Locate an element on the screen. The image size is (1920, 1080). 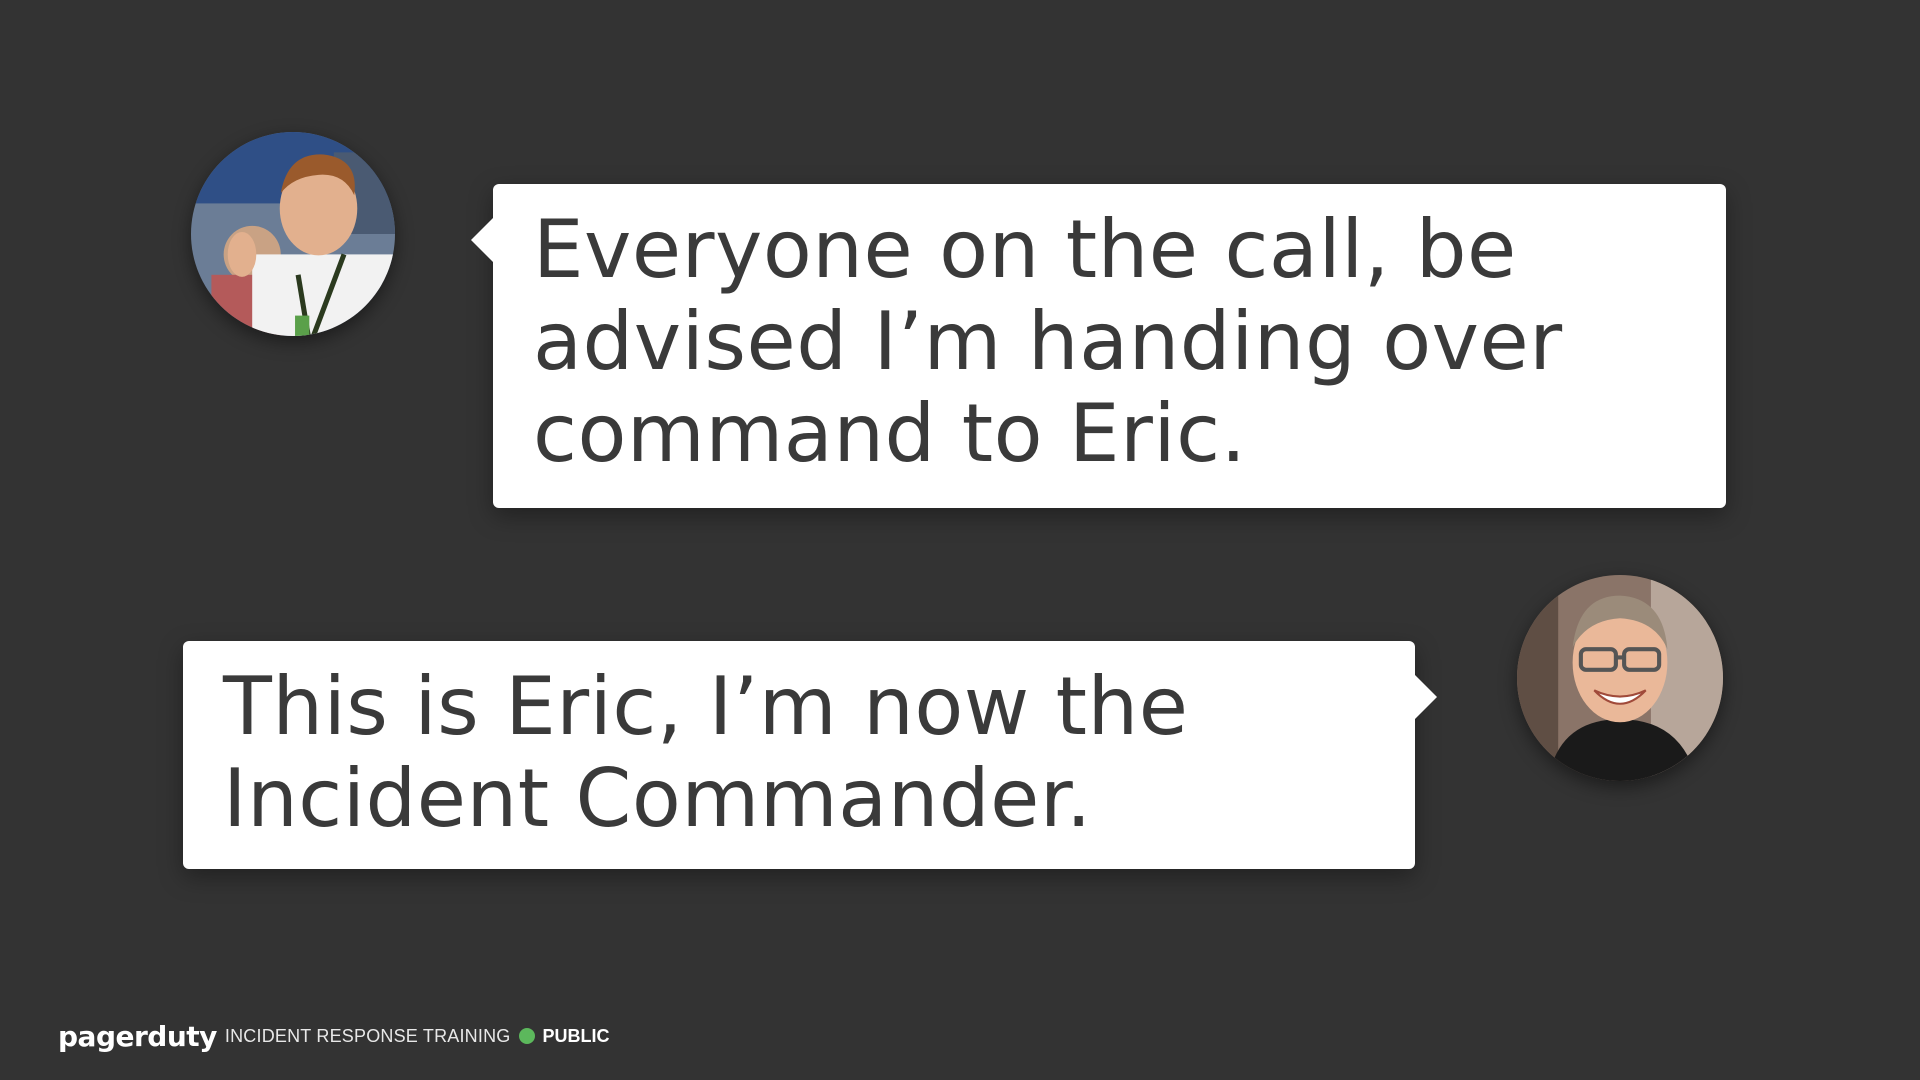
speaker-avatar-first is located at coordinates (293, 234).